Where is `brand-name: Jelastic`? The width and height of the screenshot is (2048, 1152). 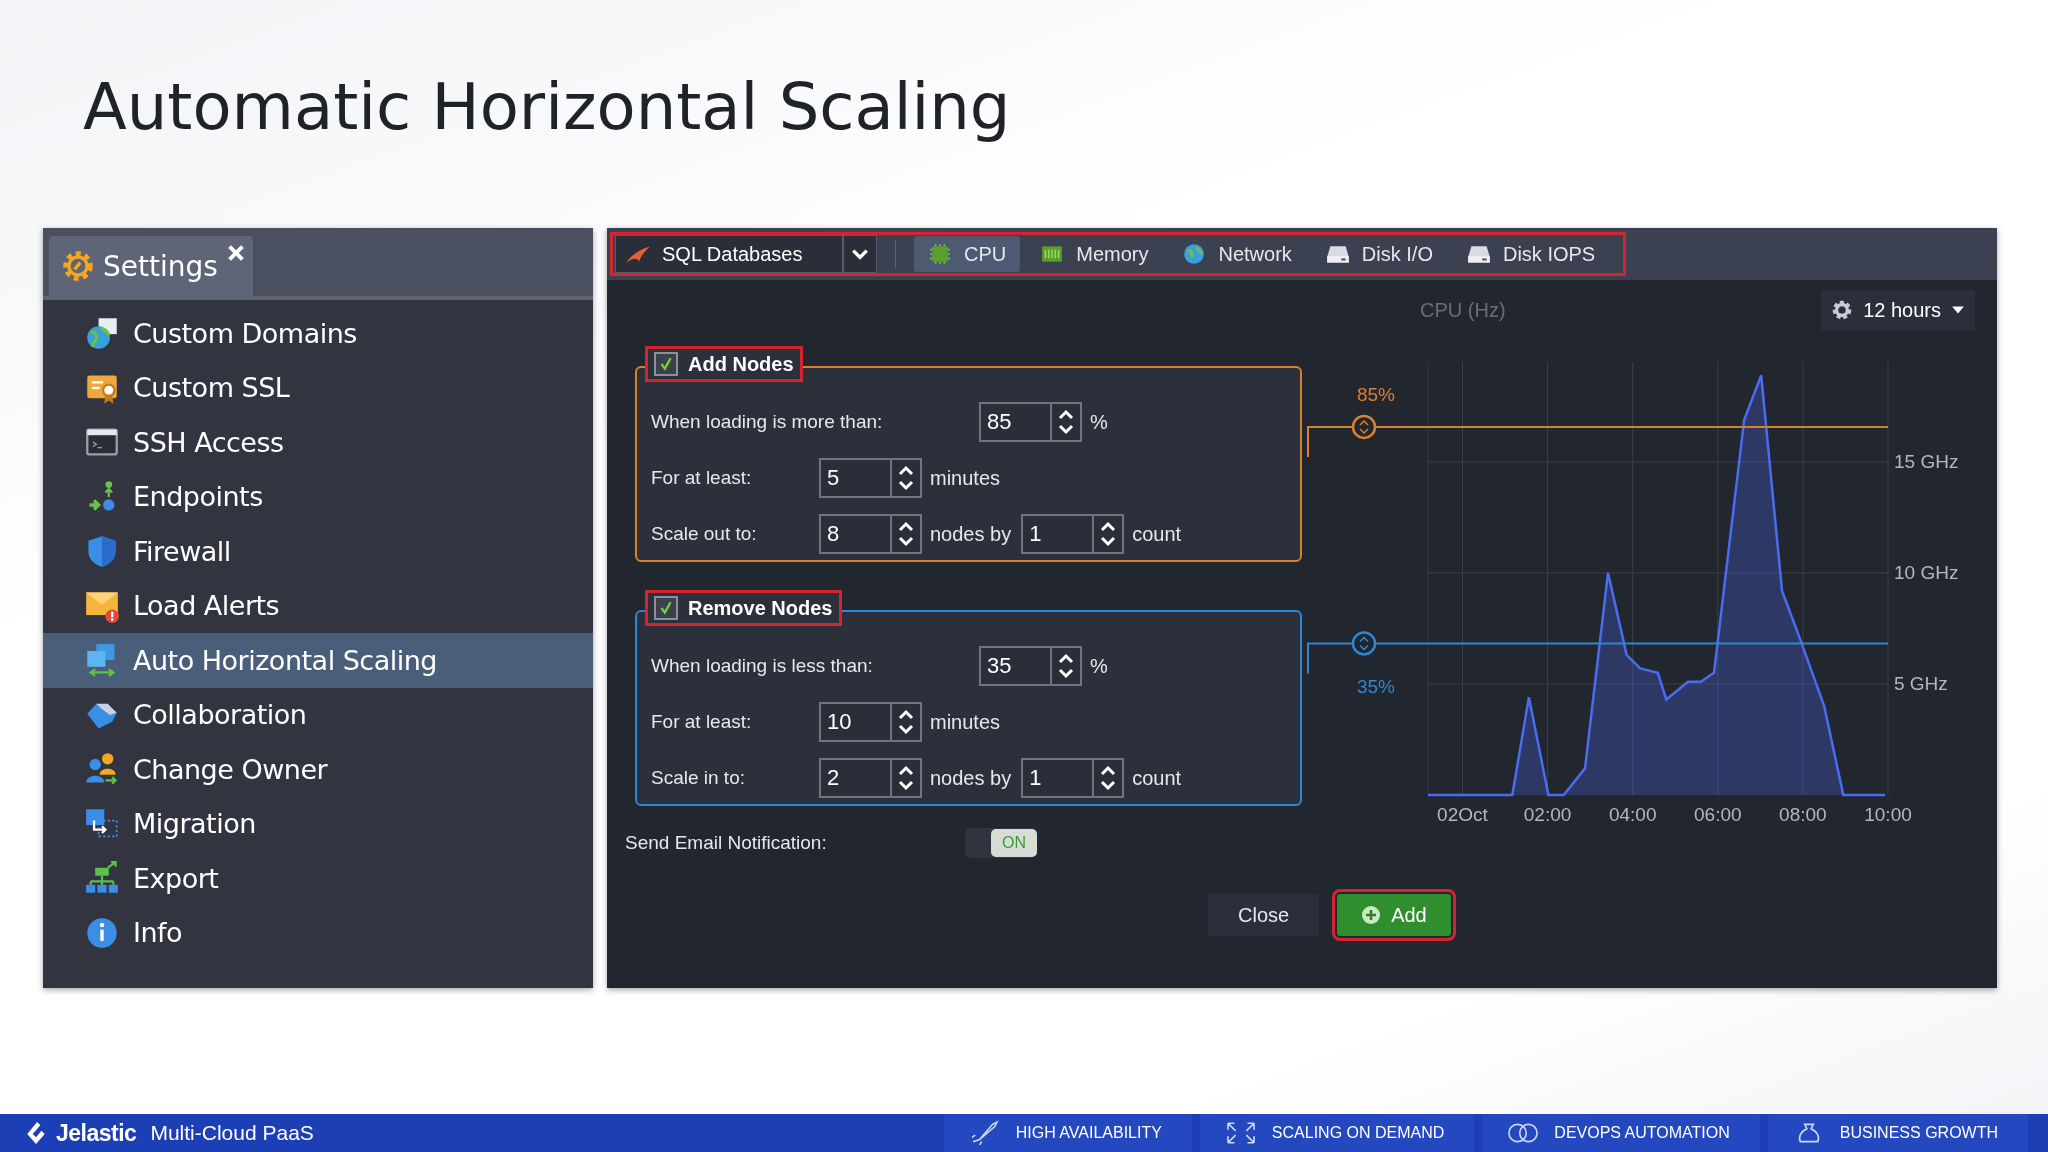
brand-name: Jelastic is located at coordinates (96, 1133).